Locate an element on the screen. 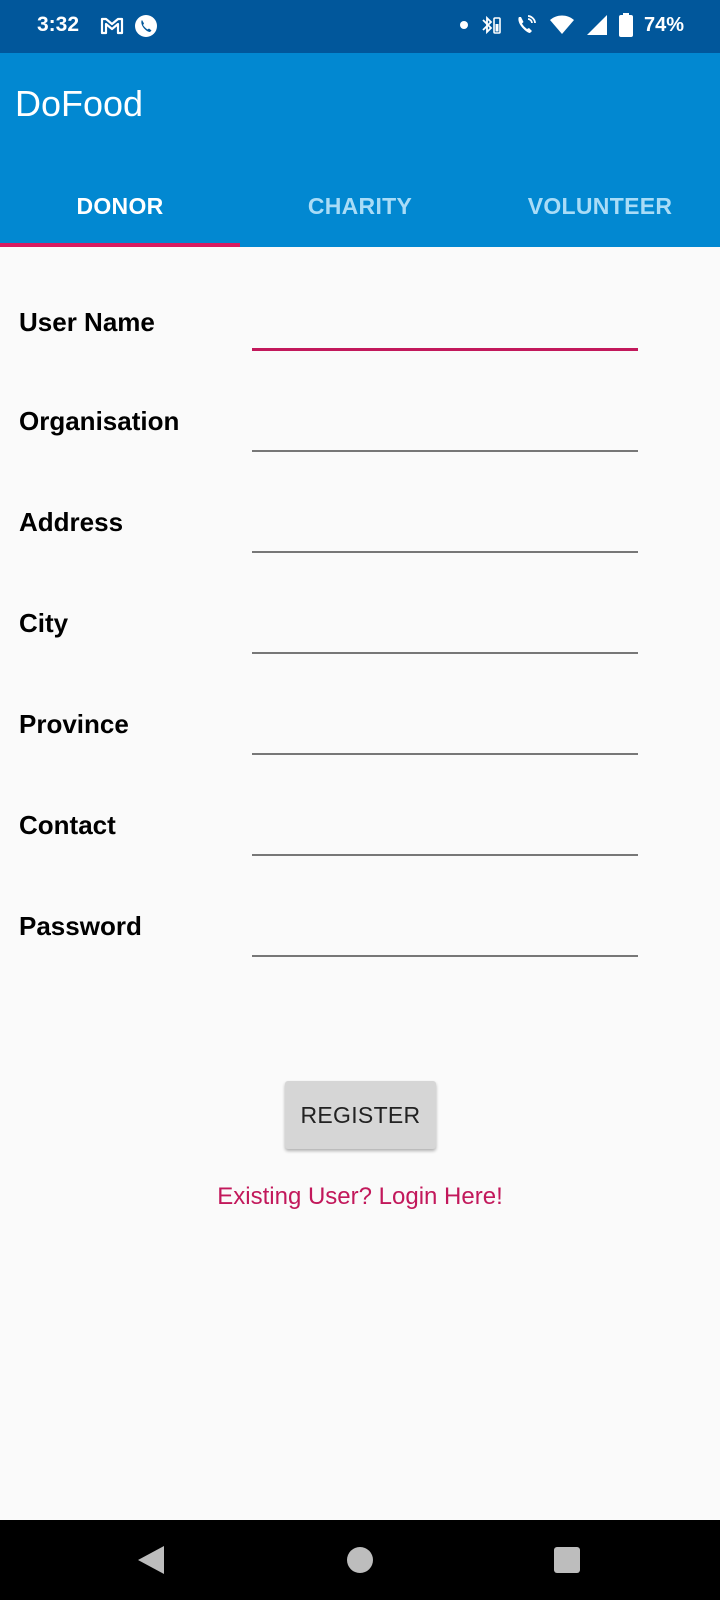 The width and height of the screenshot is (720, 1600). tab-donor: DONOR is located at coordinates (120, 206).